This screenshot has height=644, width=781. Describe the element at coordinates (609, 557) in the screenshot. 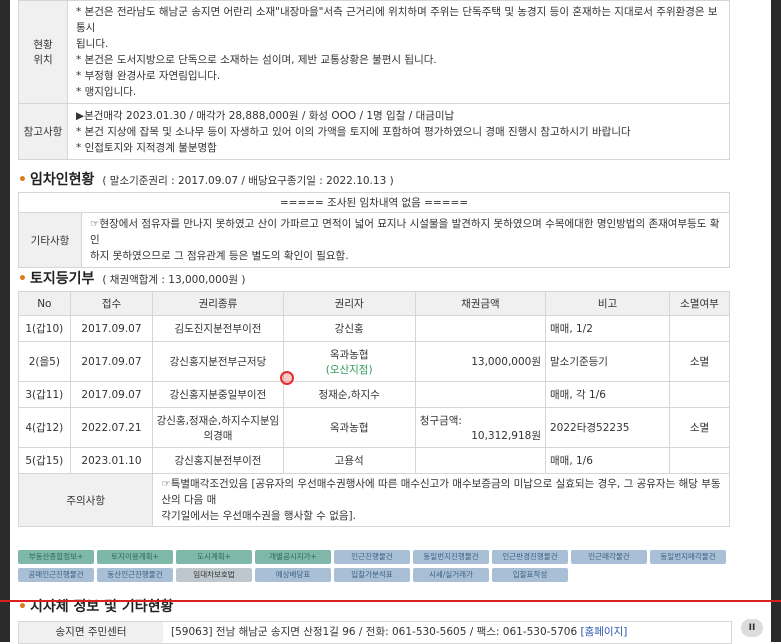

I see `nearby-sold-button: 인근매각물건` at that location.